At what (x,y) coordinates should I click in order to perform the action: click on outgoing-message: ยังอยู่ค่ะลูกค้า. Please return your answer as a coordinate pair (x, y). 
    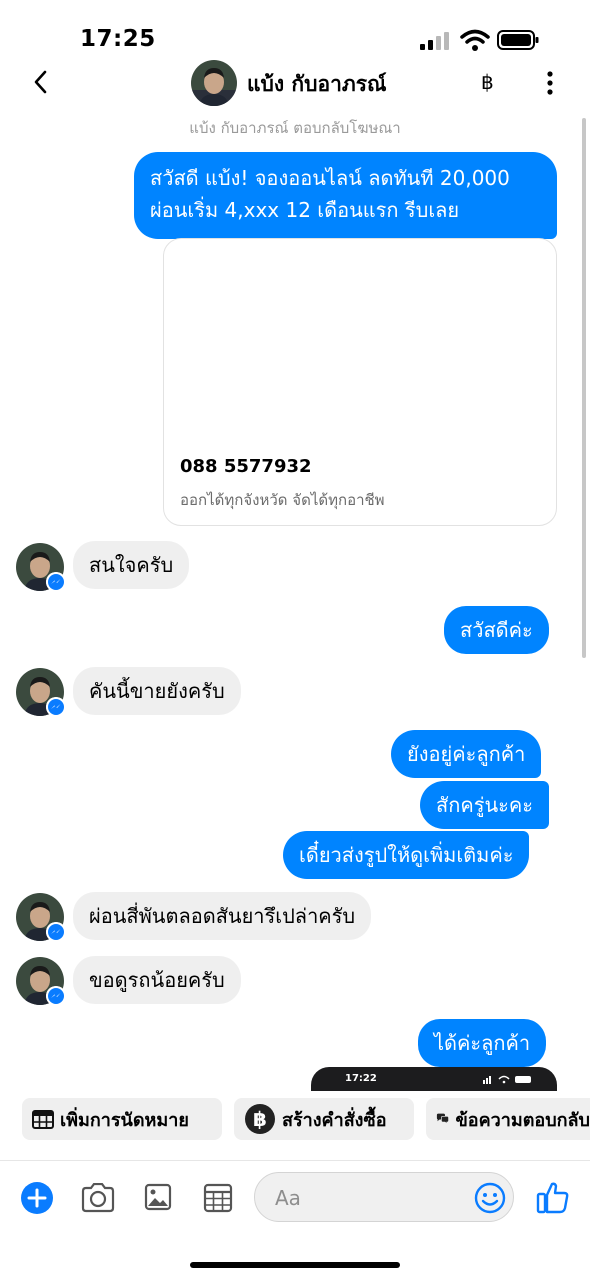
    Looking at the image, I should click on (466, 754).